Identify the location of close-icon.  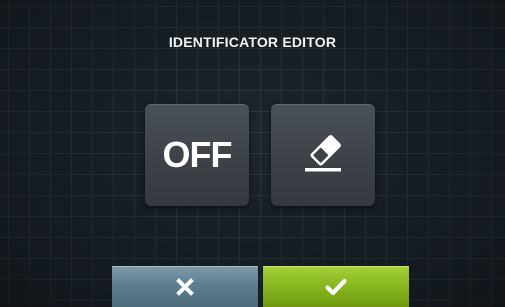
(185, 286).